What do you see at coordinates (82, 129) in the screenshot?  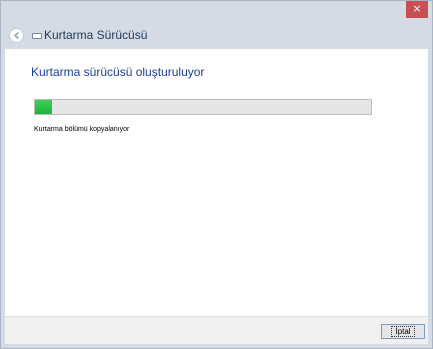 I see `status-text: Kurtarma bölümü kopyalanıyor` at bounding box center [82, 129].